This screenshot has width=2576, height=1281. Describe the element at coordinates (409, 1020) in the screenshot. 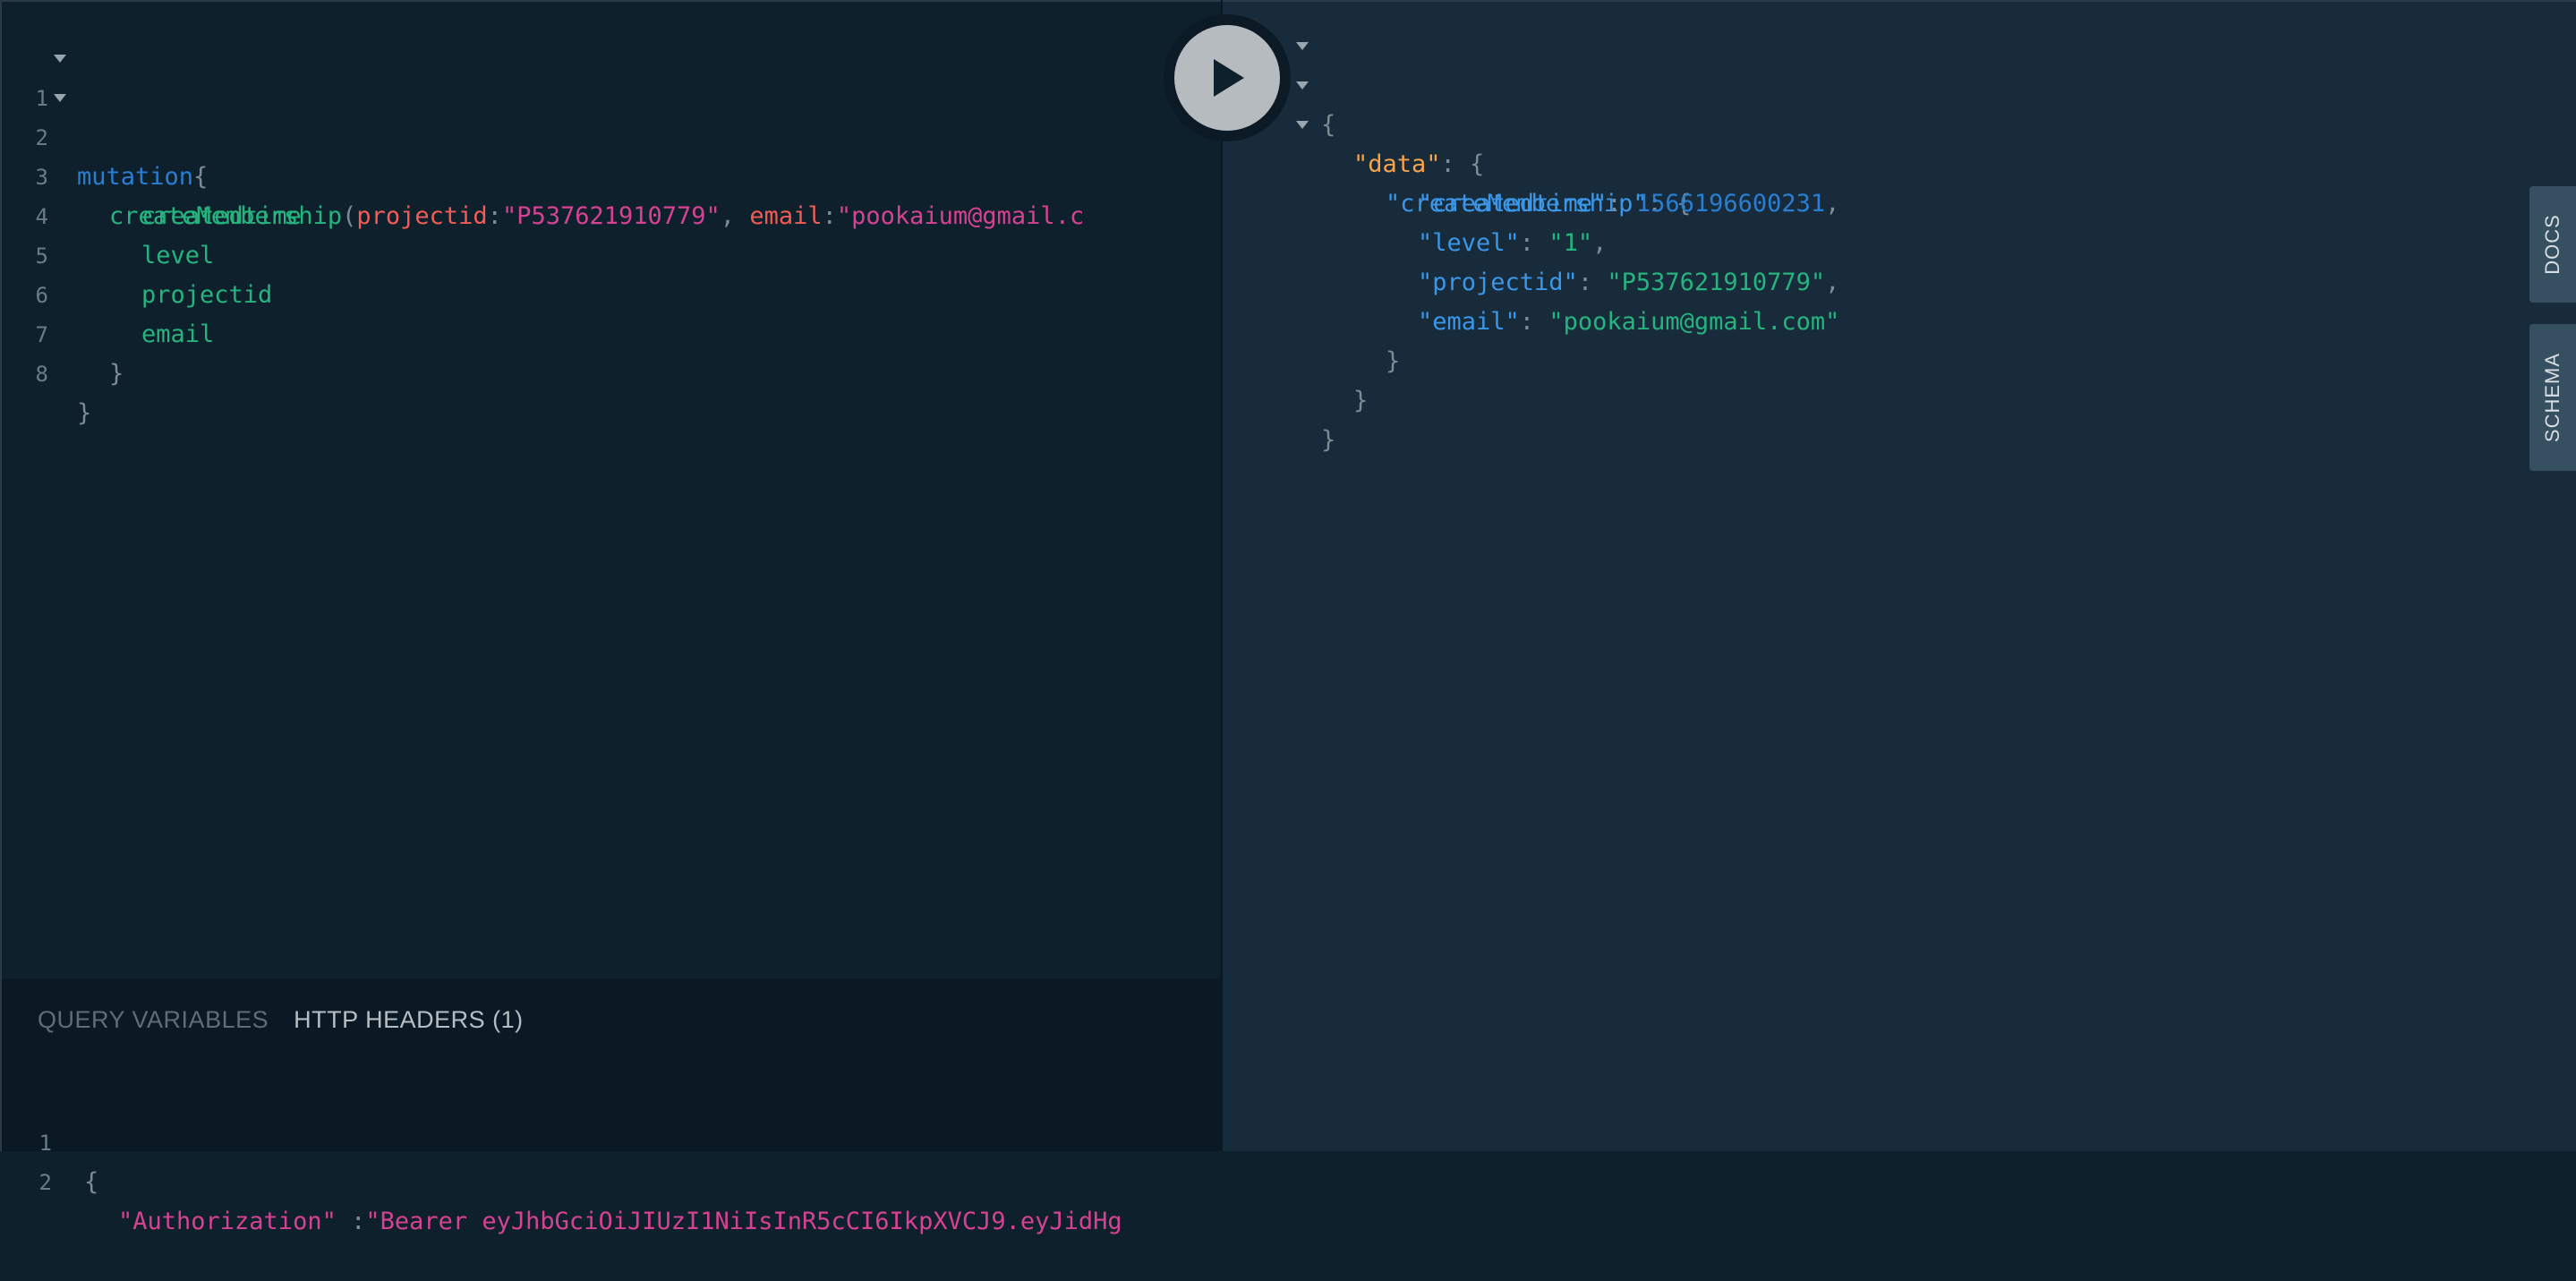

I see `tab-http-headers: HTTP HEADERS (1)` at that location.